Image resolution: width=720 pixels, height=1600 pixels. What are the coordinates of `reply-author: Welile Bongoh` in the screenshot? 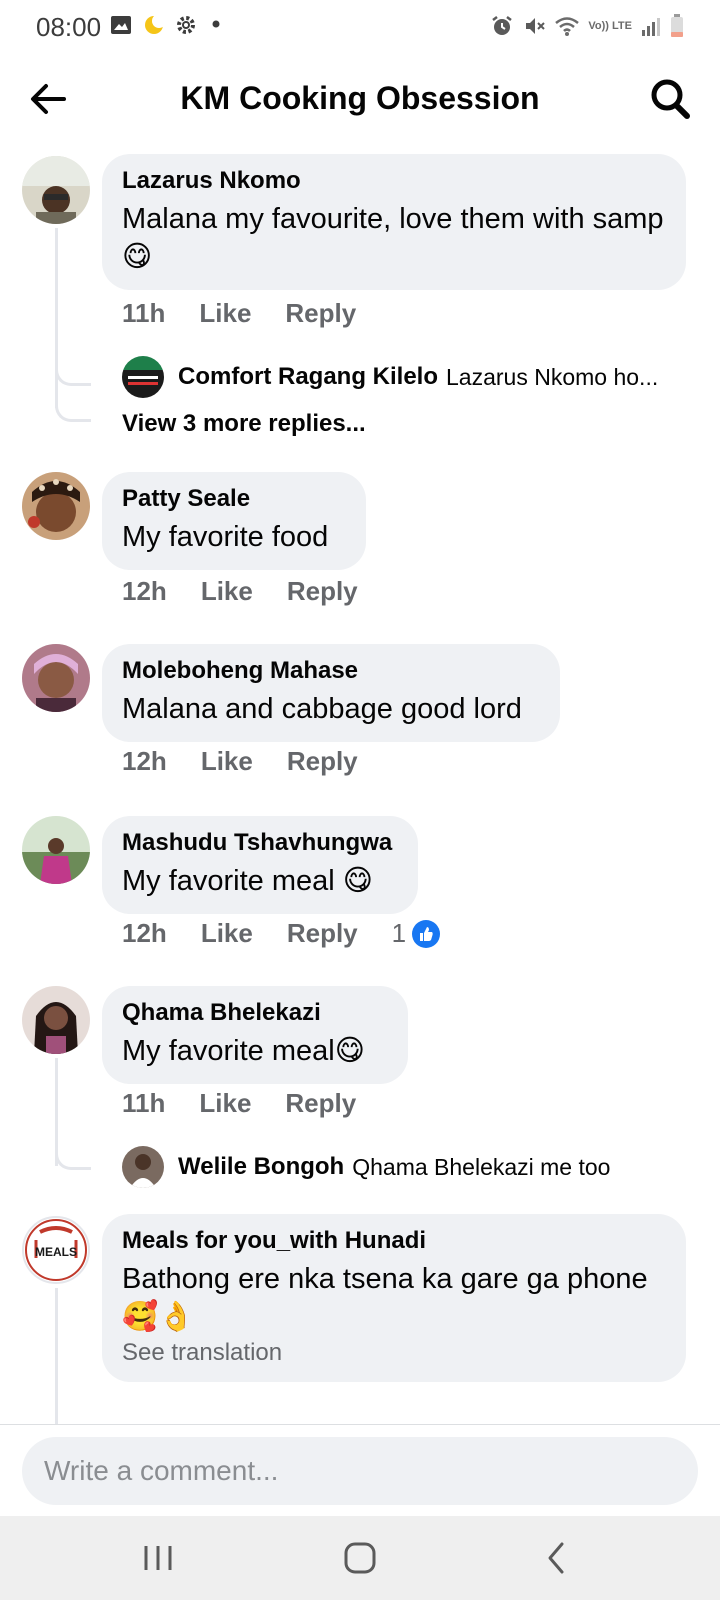 It's located at (261, 1167).